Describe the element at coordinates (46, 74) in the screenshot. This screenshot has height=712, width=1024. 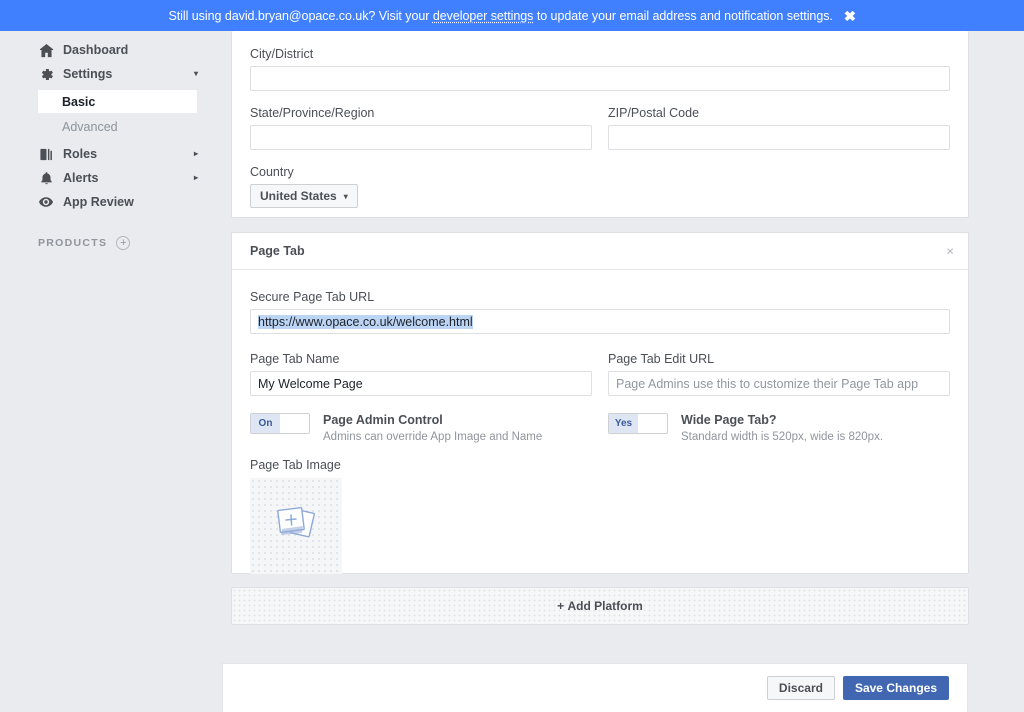
I see `gear-icon` at that location.